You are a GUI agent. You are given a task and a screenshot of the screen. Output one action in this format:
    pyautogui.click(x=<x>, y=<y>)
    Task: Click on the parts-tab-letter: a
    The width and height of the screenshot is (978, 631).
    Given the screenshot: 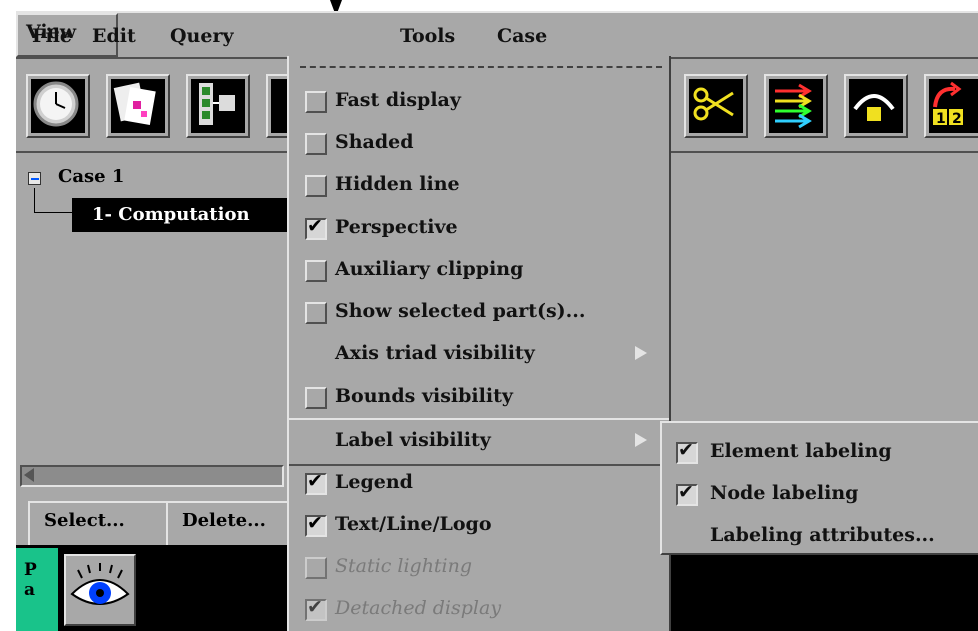 What is the action you would take?
    pyautogui.click(x=30, y=590)
    